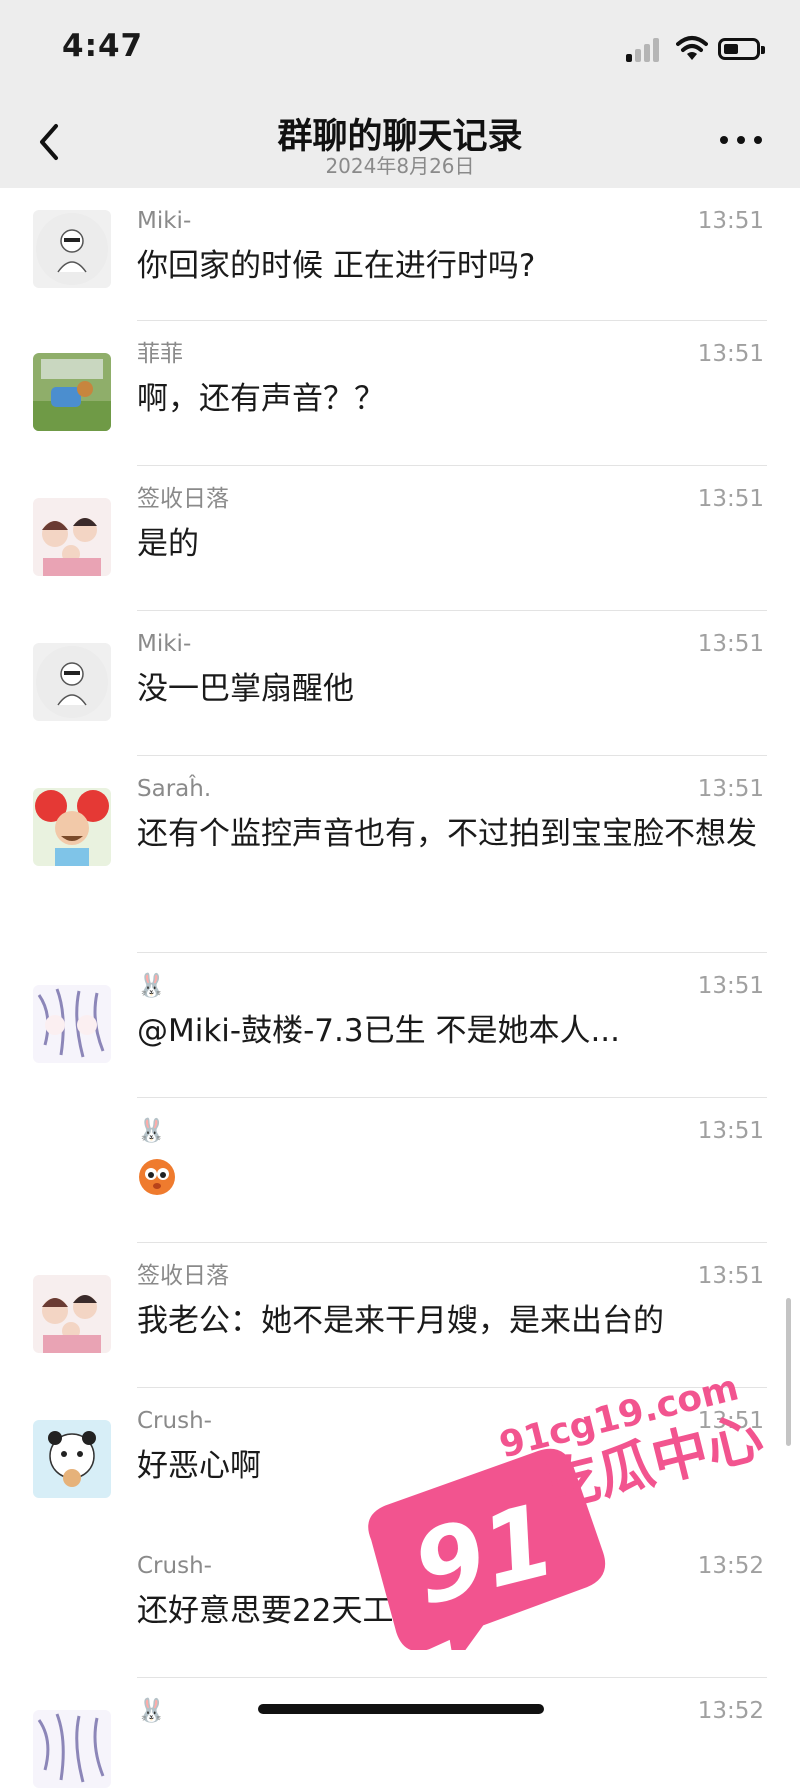 The width and height of the screenshot is (800, 1788). What do you see at coordinates (400, 1321) in the screenshot?
I see `message-text: 我老公：她不是来干月嫂，是来出台的` at bounding box center [400, 1321].